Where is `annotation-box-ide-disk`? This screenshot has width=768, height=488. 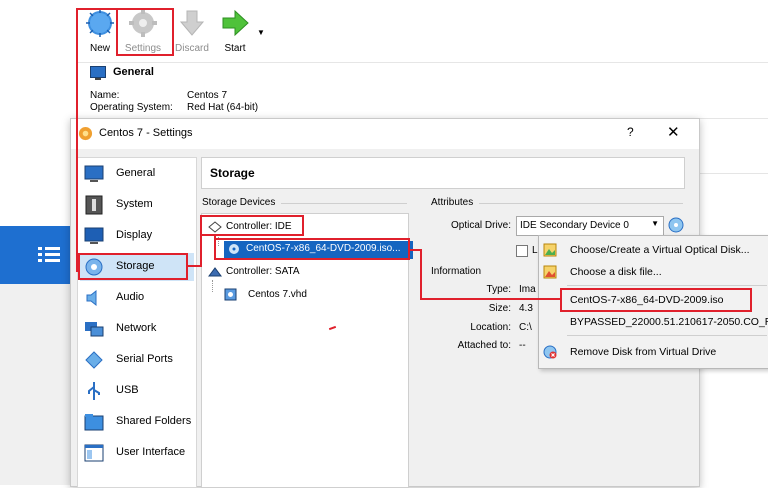
annotation-box-ide-disk is located at coordinates (312, 249).